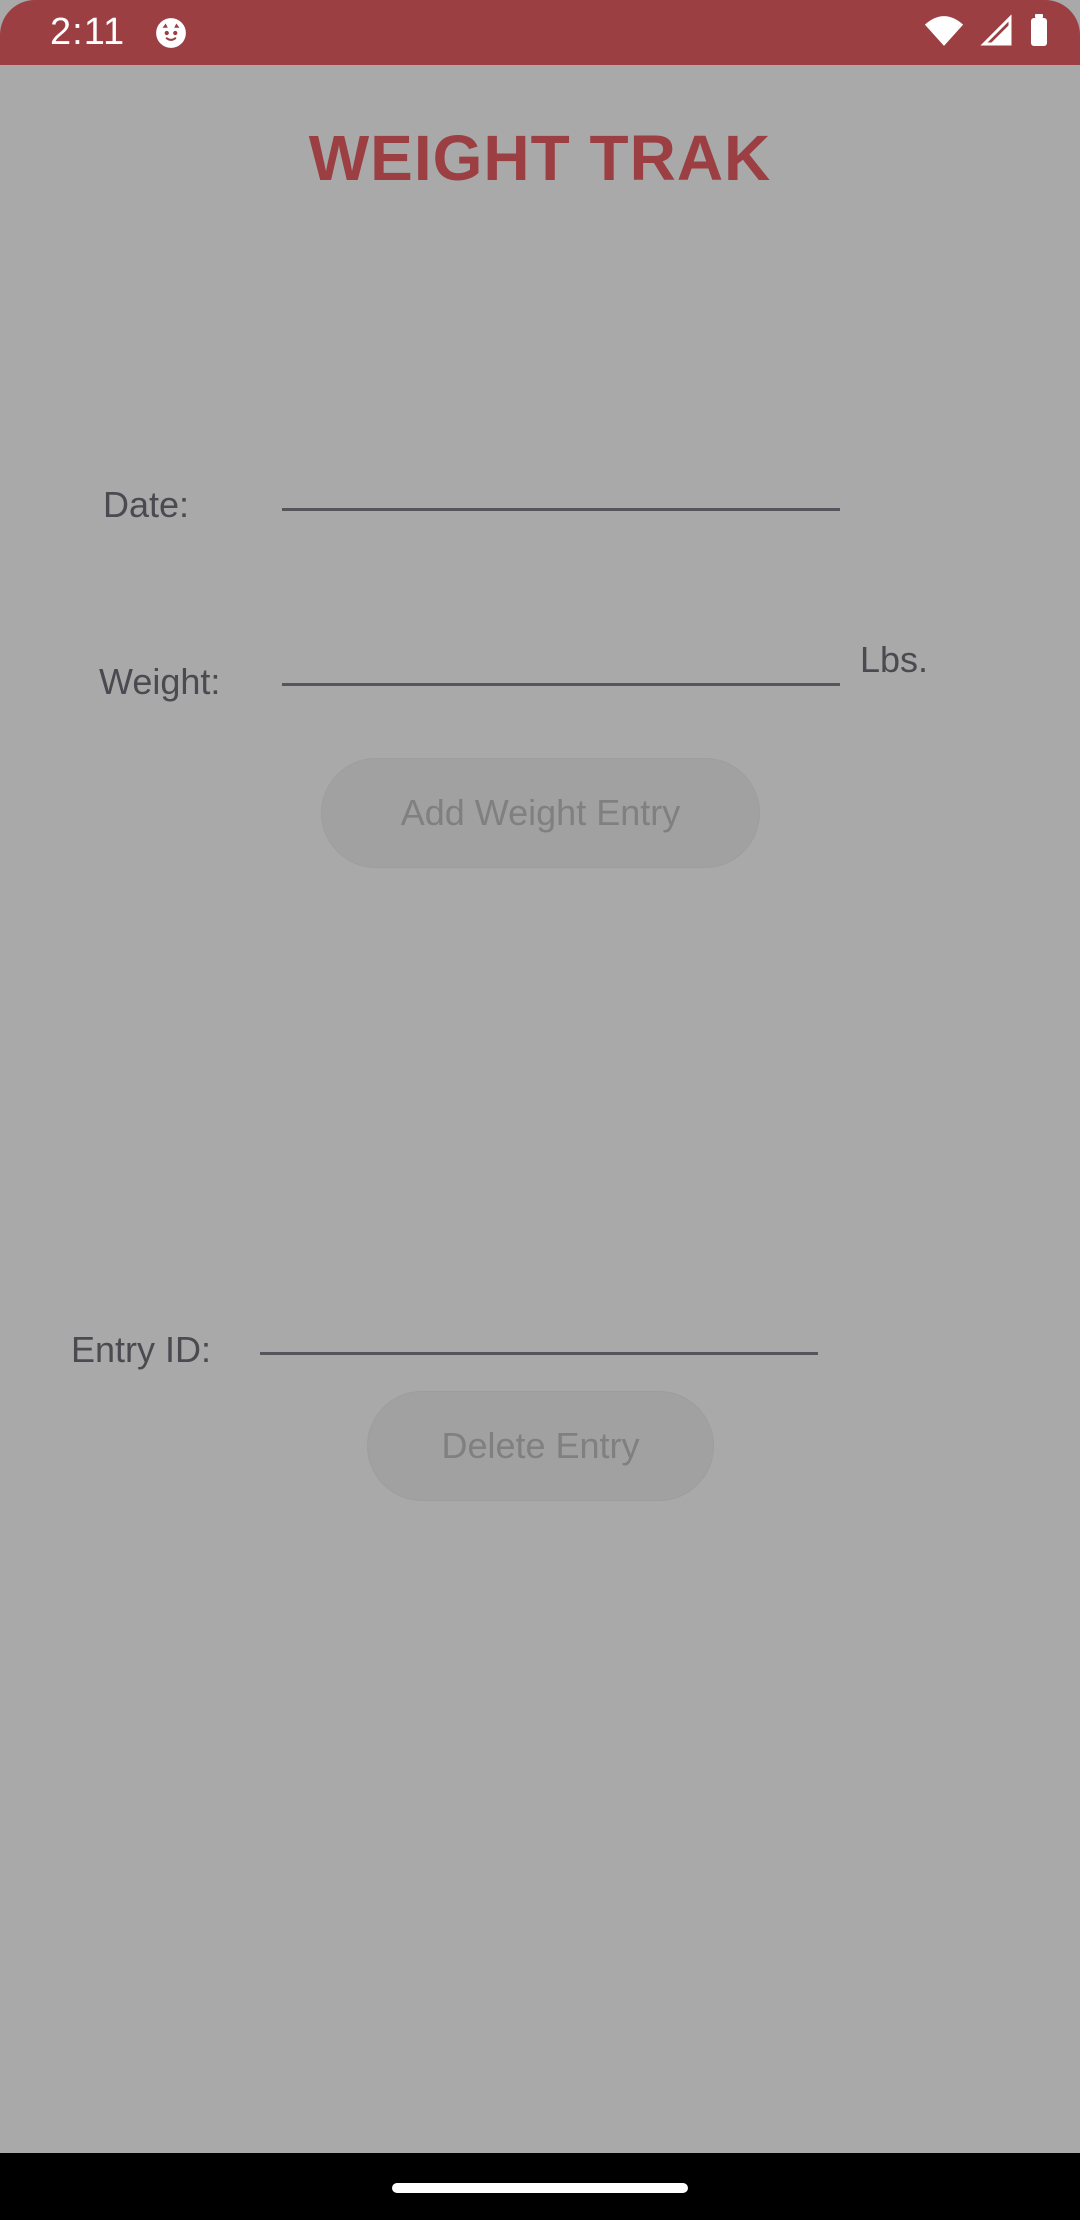 This screenshot has width=1080, height=2220. Describe the element at coordinates (561, 665) in the screenshot. I see `weight-field` at that location.